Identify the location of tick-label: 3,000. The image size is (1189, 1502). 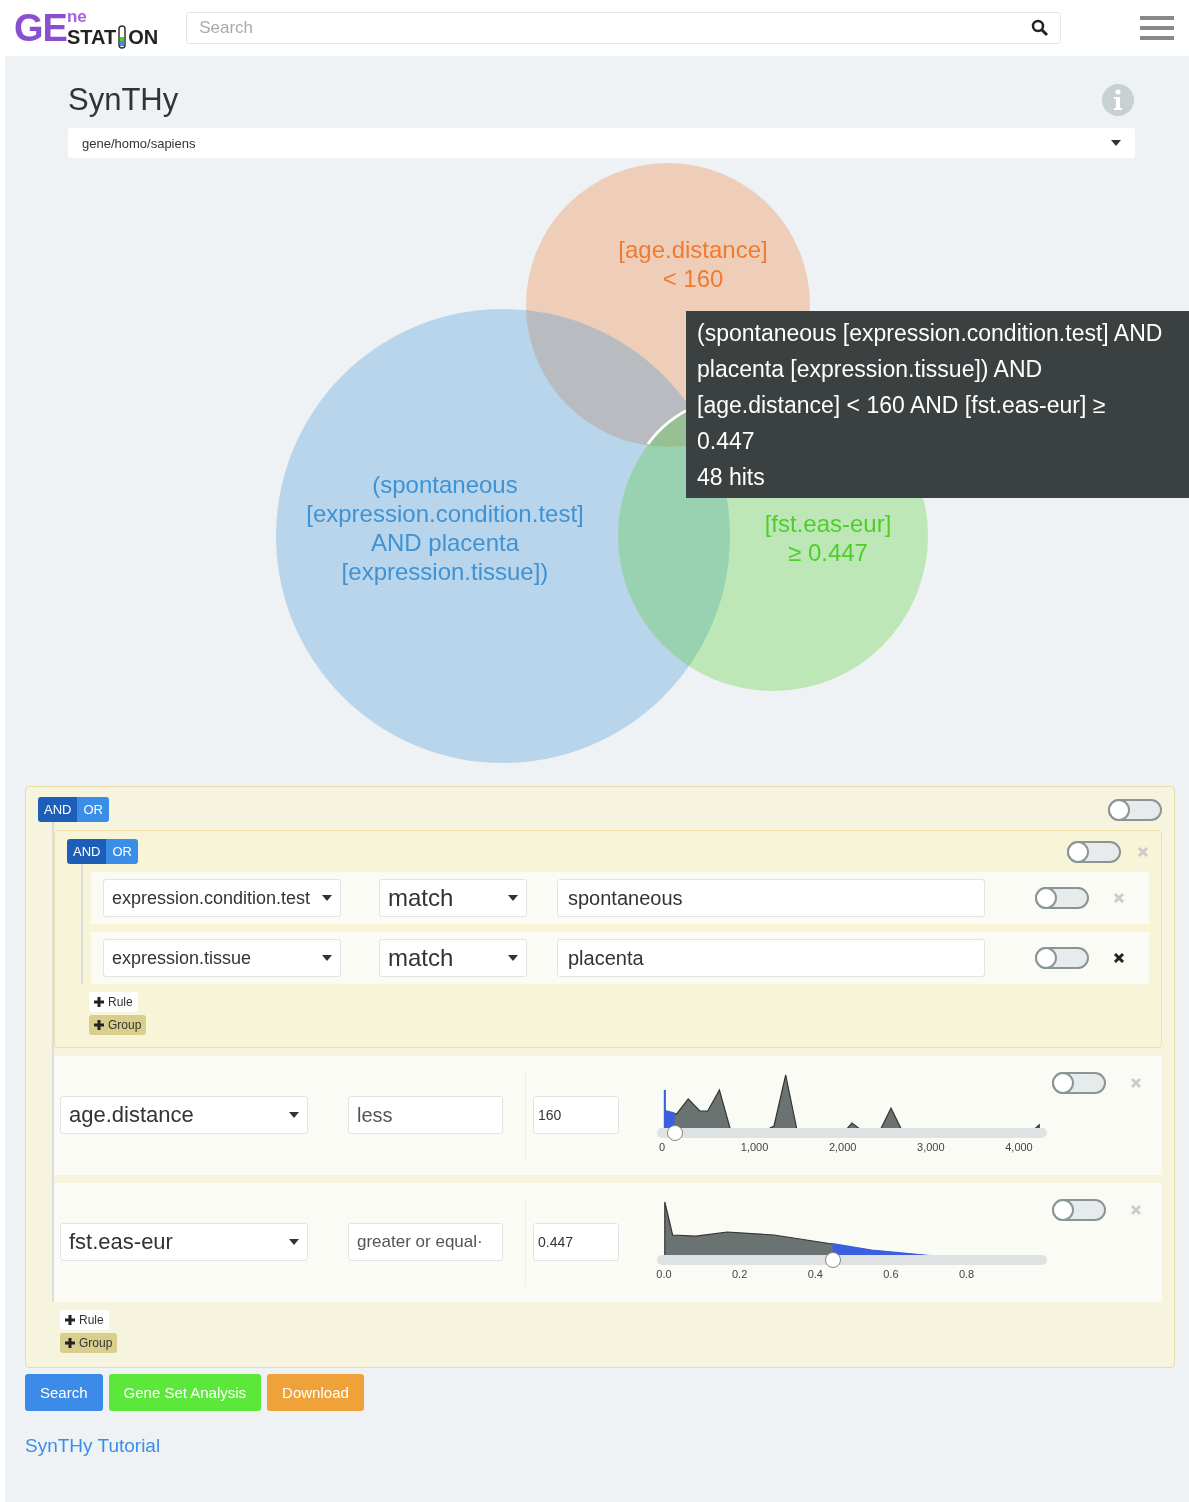
(931, 1147).